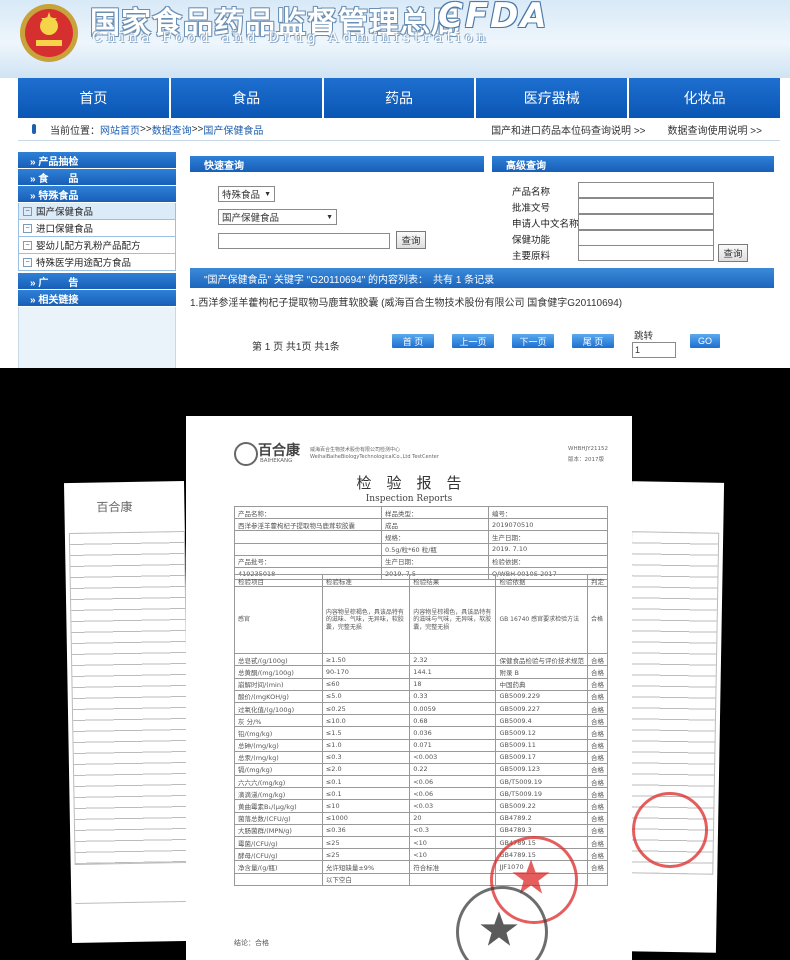 Image resolution: width=790 pixels, height=960 pixels. I want to click on applicant-name-input, so click(646, 222).